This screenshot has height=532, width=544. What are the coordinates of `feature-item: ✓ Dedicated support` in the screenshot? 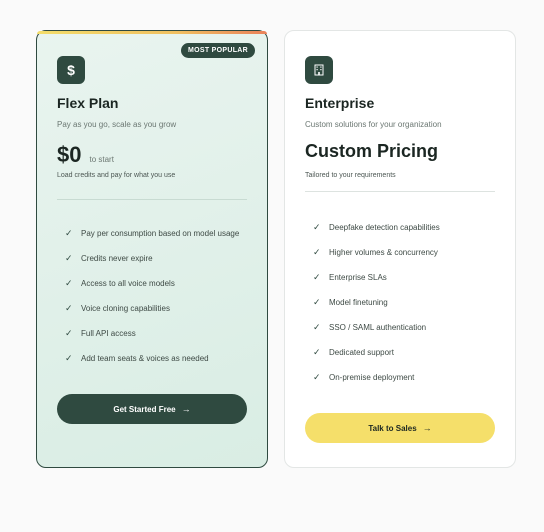 It's located at (353, 352).